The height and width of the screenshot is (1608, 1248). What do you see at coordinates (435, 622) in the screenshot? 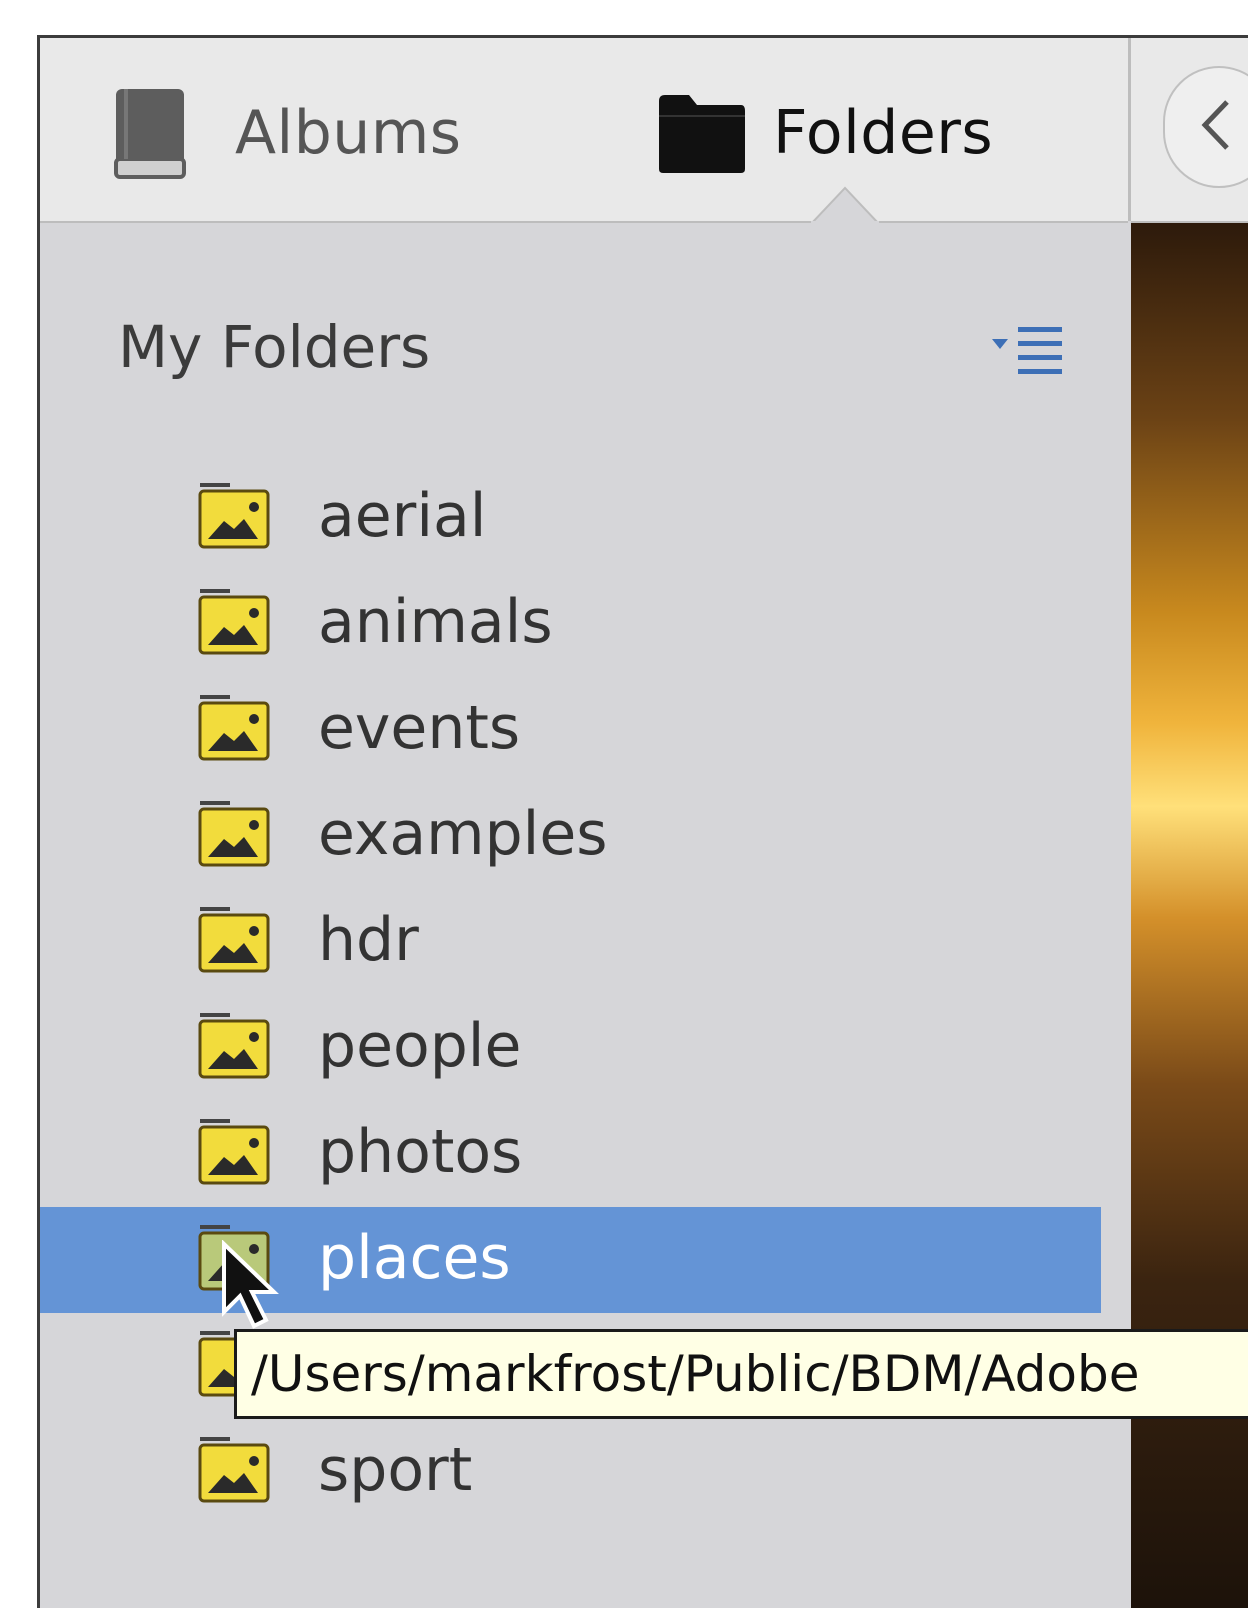
I see `folder-label: animals` at bounding box center [435, 622].